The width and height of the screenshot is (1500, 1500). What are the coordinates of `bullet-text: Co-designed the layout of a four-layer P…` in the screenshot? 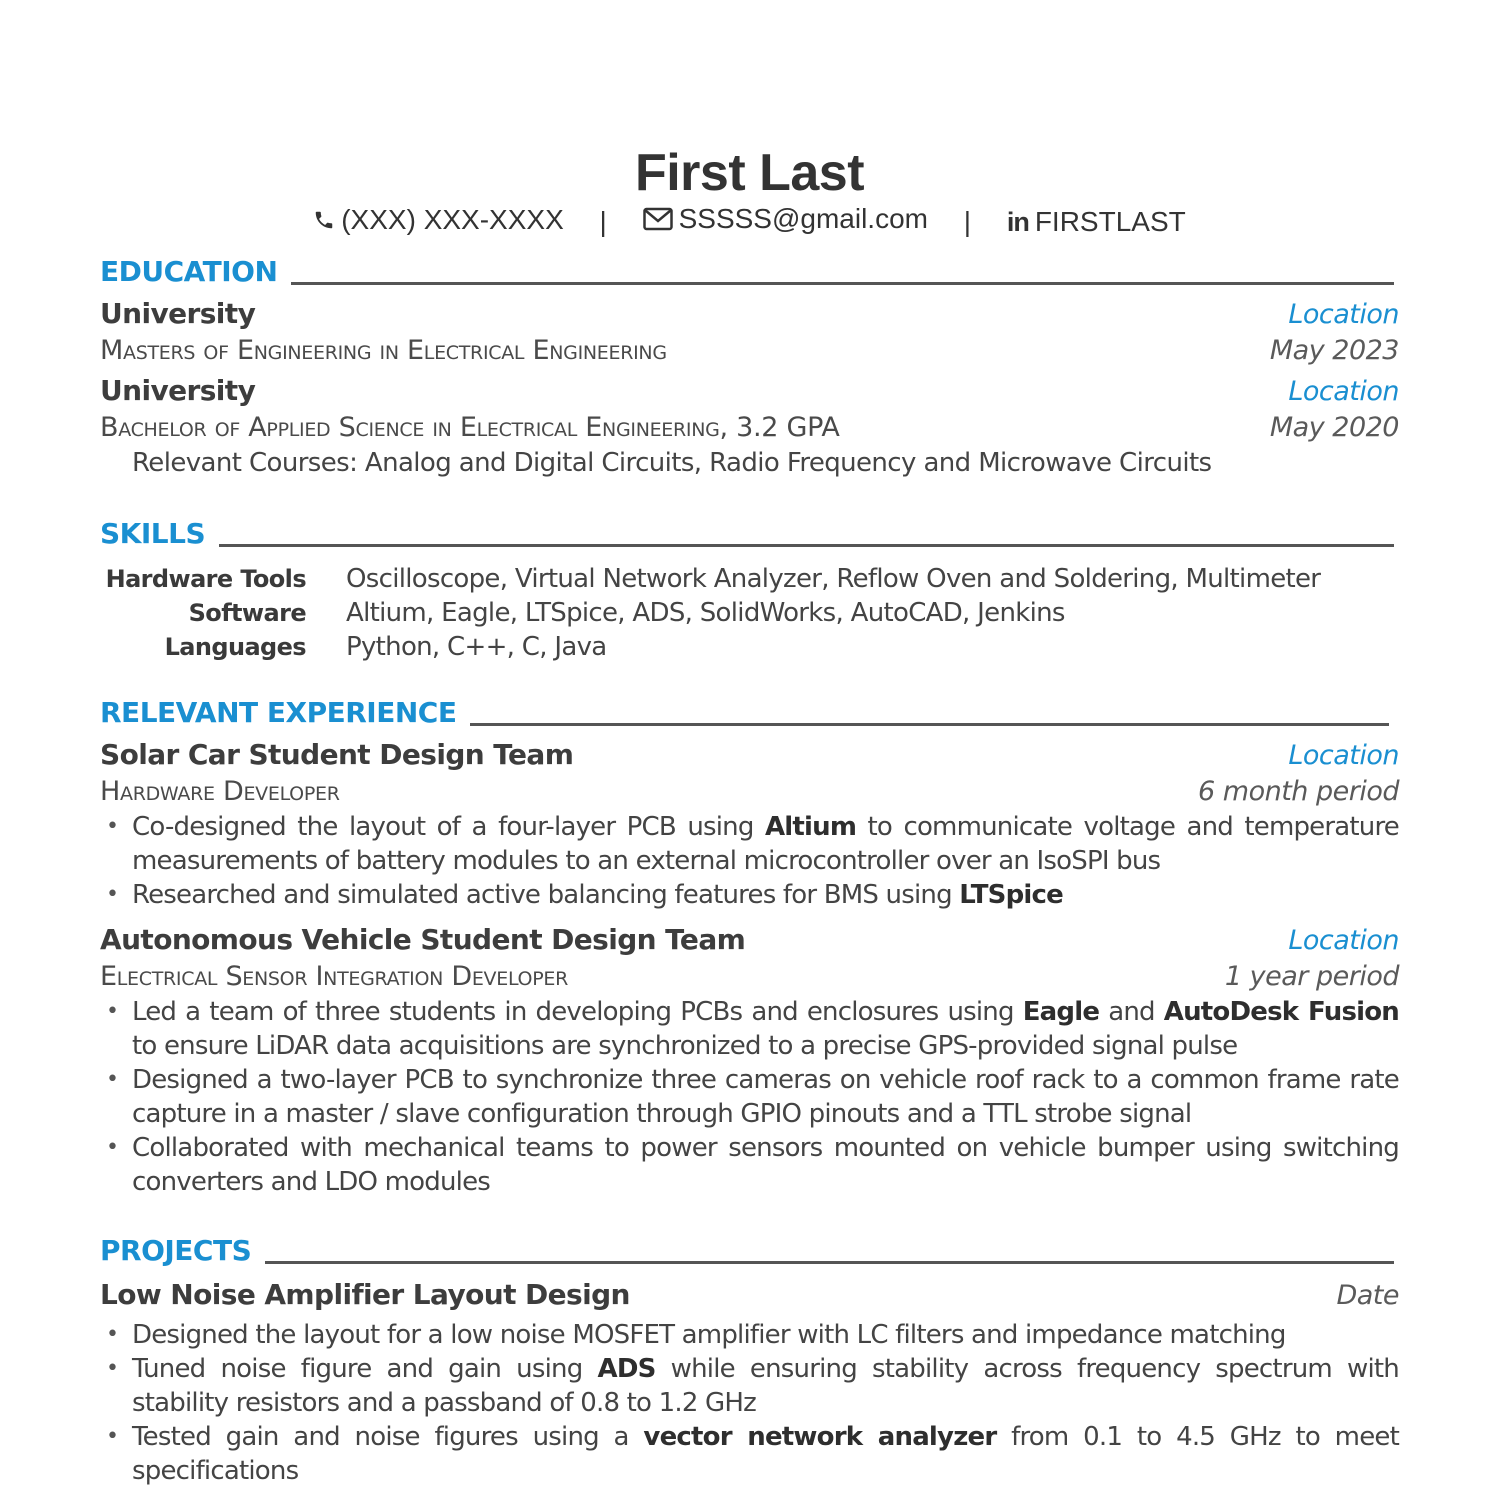 It's located at (448, 827).